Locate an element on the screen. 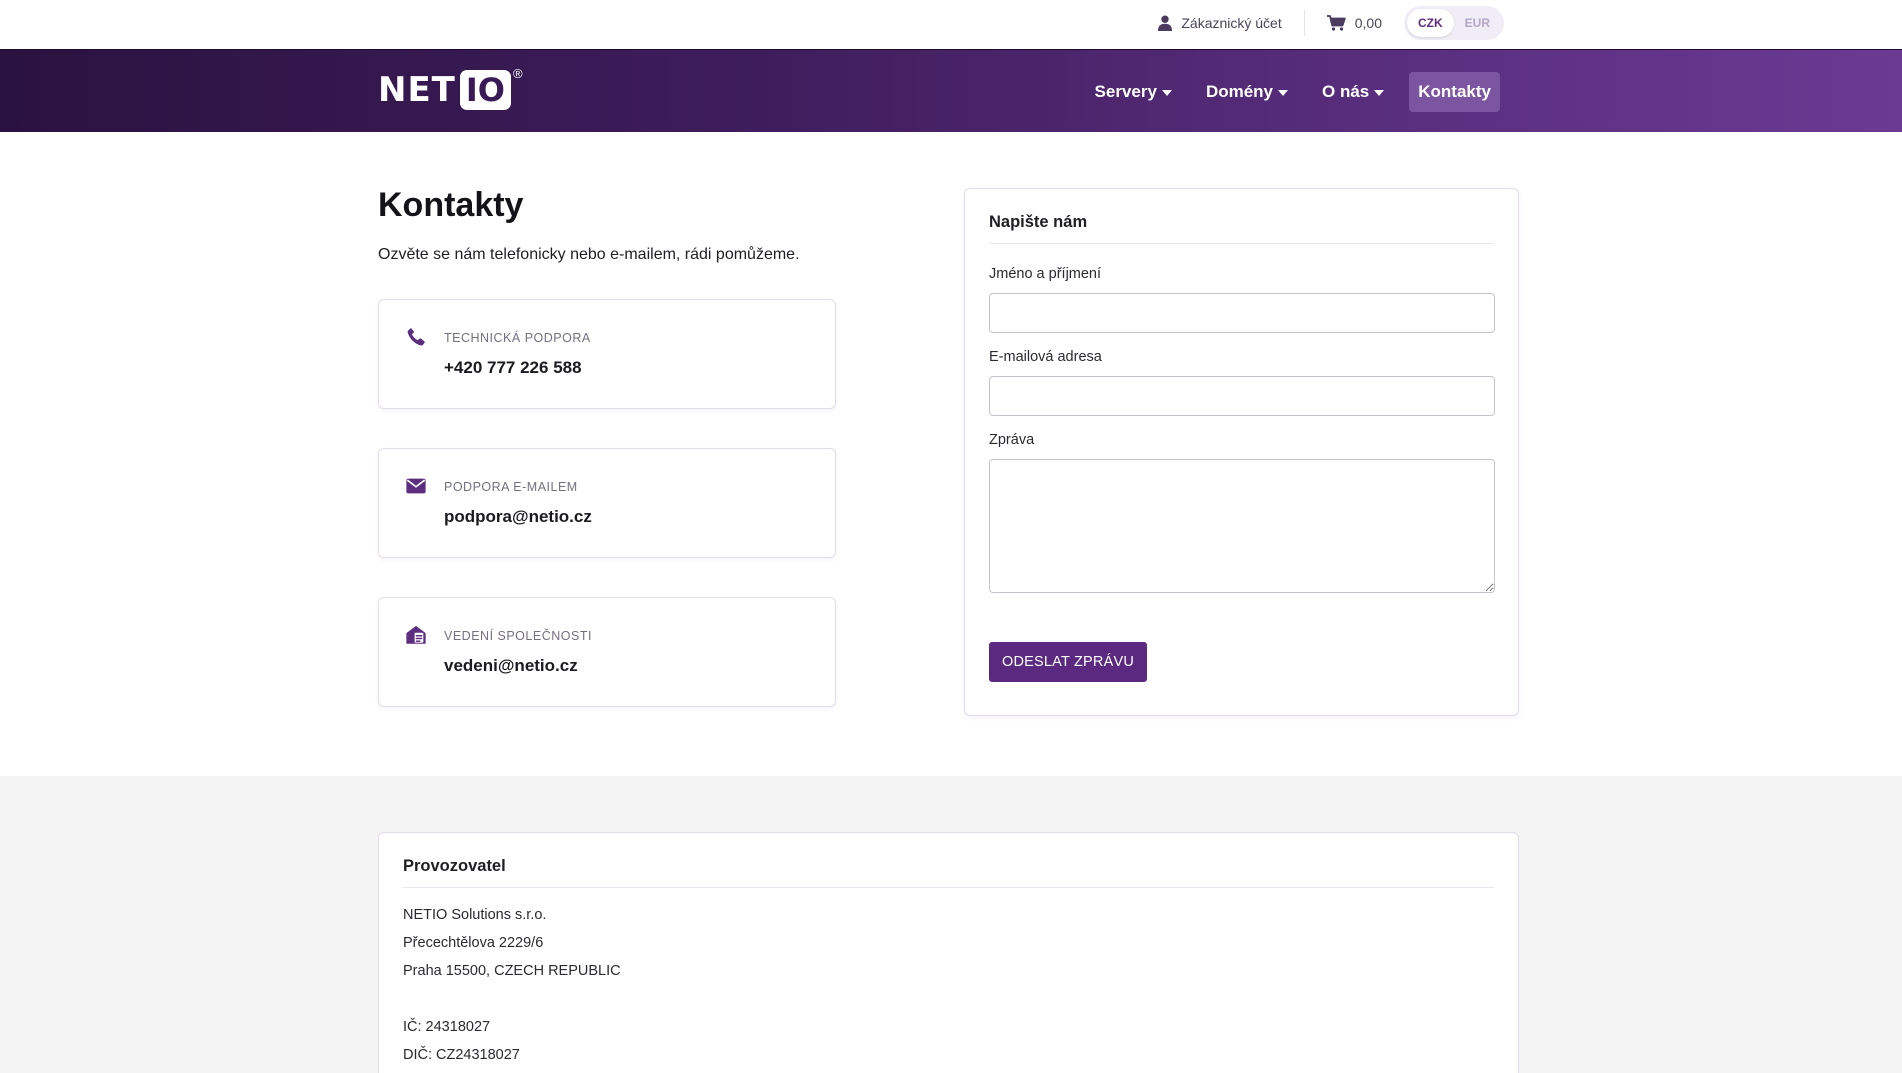 This screenshot has width=1902, height=1073. contact-phone-value: +420 777 226 588 is located at coordinates (513, 368).